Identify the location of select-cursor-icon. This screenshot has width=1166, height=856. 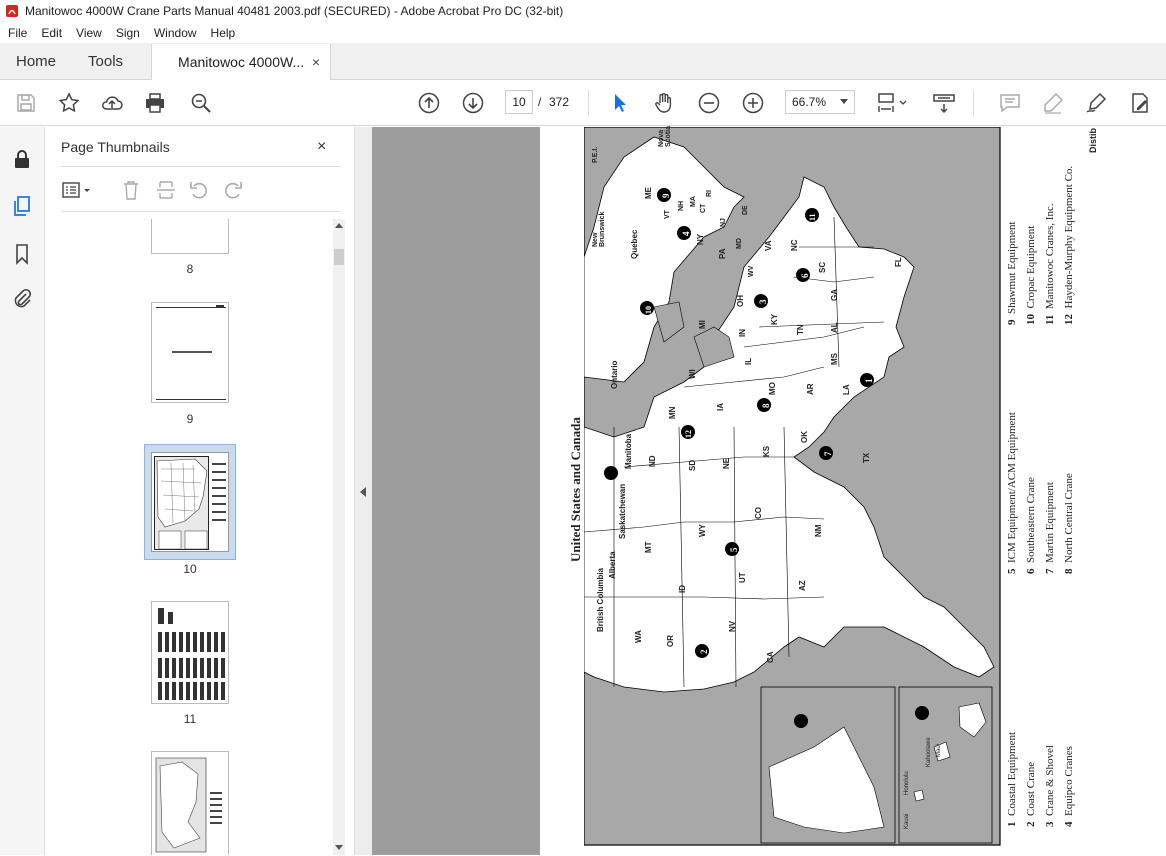
(620, 103).